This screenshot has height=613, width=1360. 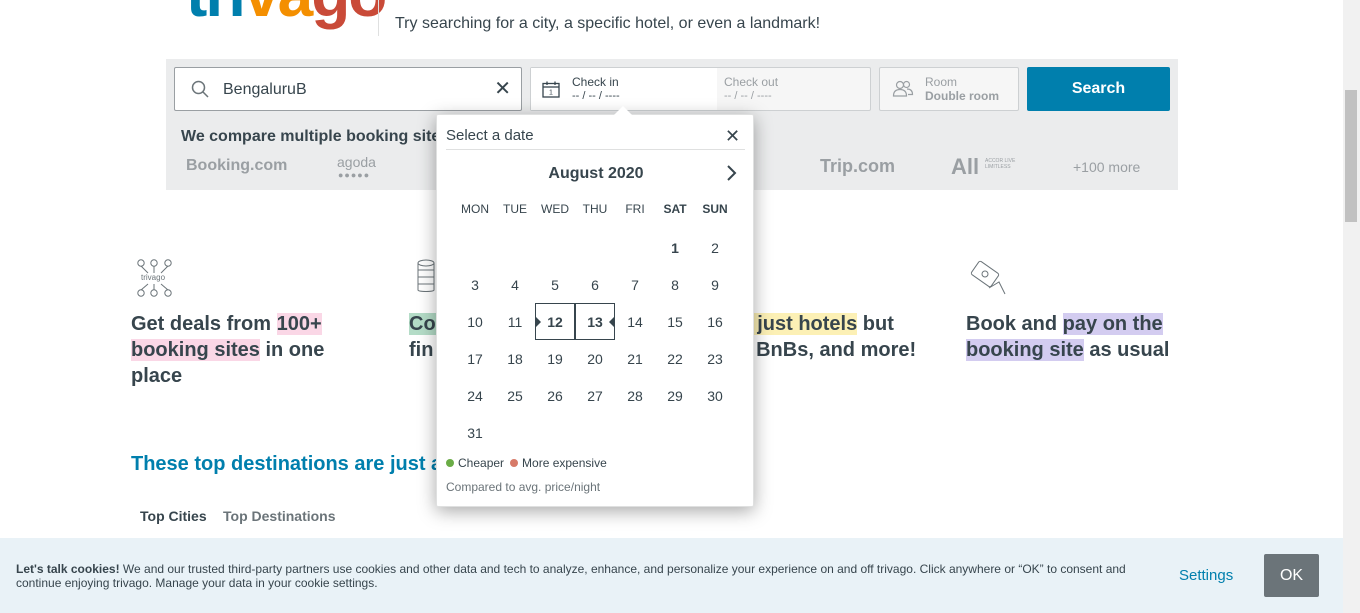 I want to click on partner-logo-trip: Trip.com, so click(x=858, y=166).